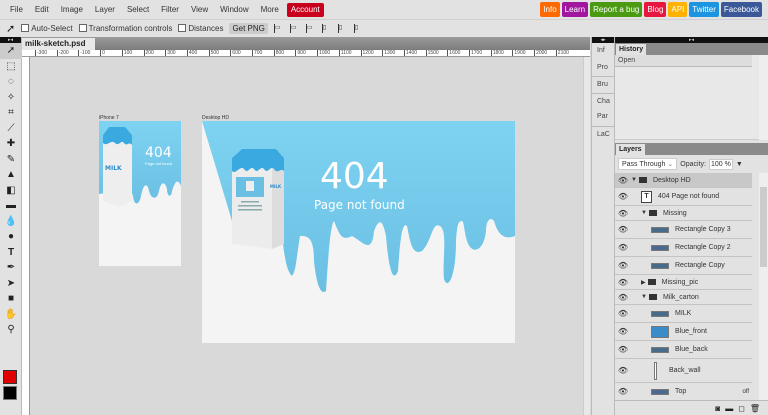 The height and width of the screenshot is (415, 768). Describe the element at coordinates (105, 9) in the screenshot. I see `menu-layer: Layer` at that location.